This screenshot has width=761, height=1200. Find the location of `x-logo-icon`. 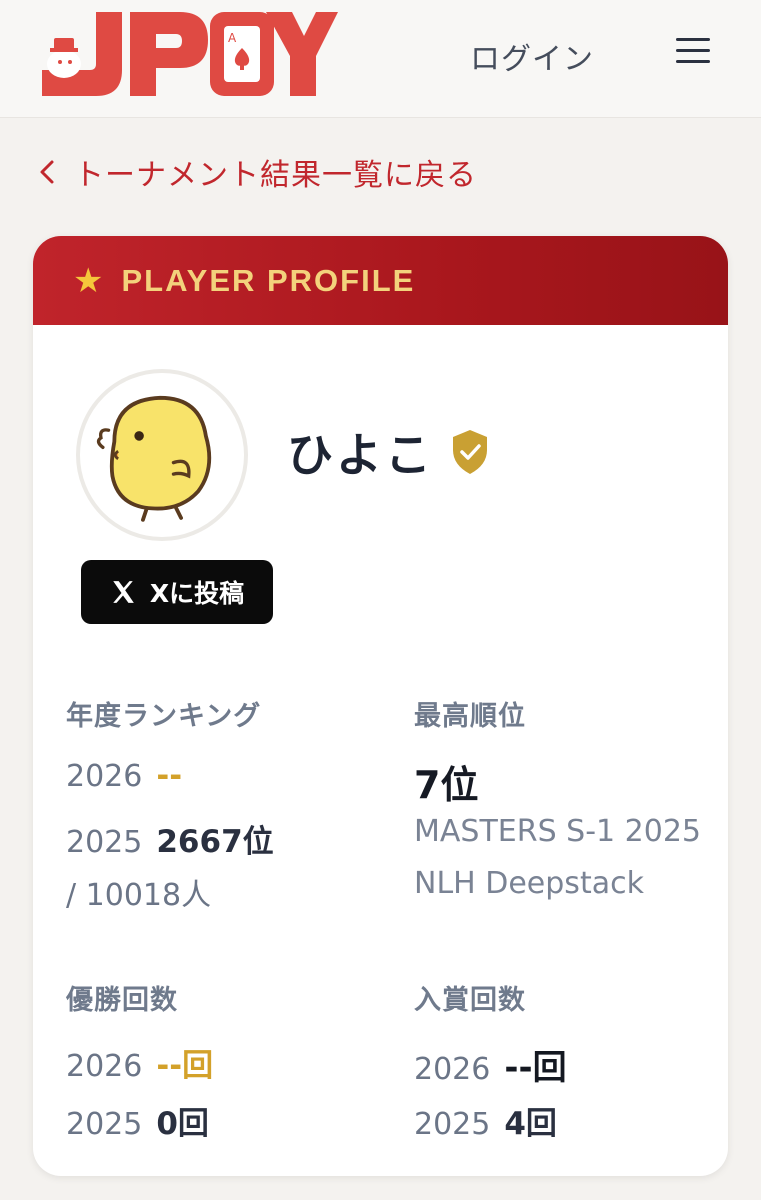

x-logo-icon is located at coordinates (123, 592).